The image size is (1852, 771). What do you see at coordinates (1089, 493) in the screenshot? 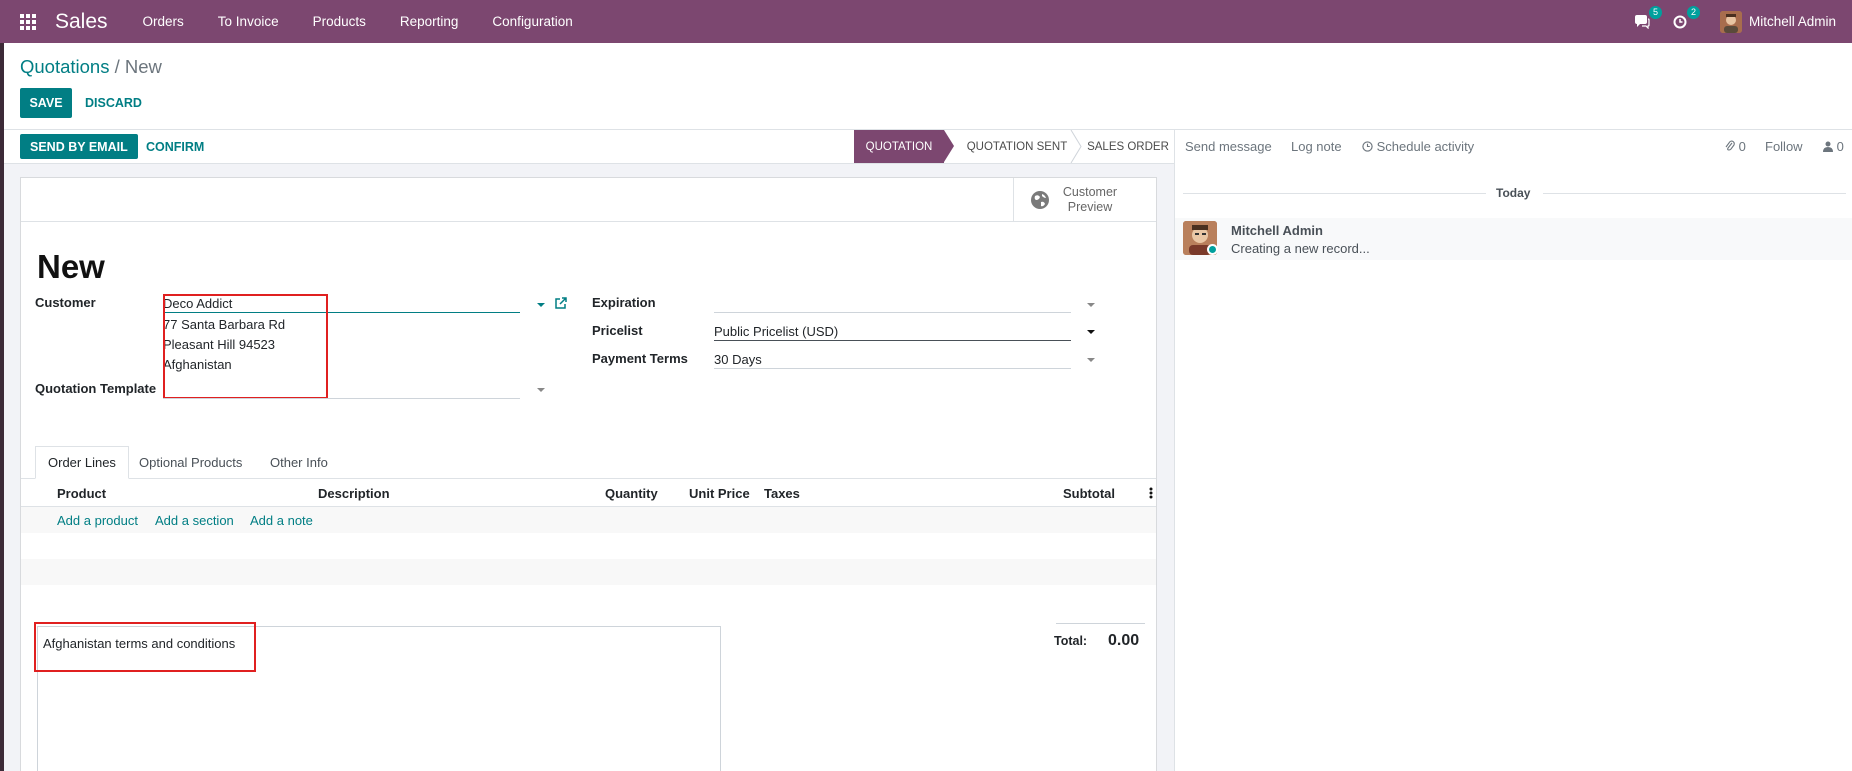
I see `column-subtotal: Subtotal` at bounding box center [1089, 493].